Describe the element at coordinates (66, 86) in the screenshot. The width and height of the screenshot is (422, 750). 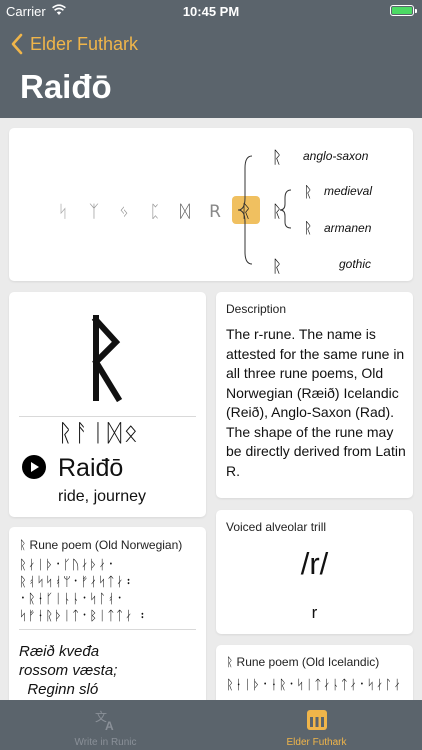
I see `page-title: Raiđō` at that location.